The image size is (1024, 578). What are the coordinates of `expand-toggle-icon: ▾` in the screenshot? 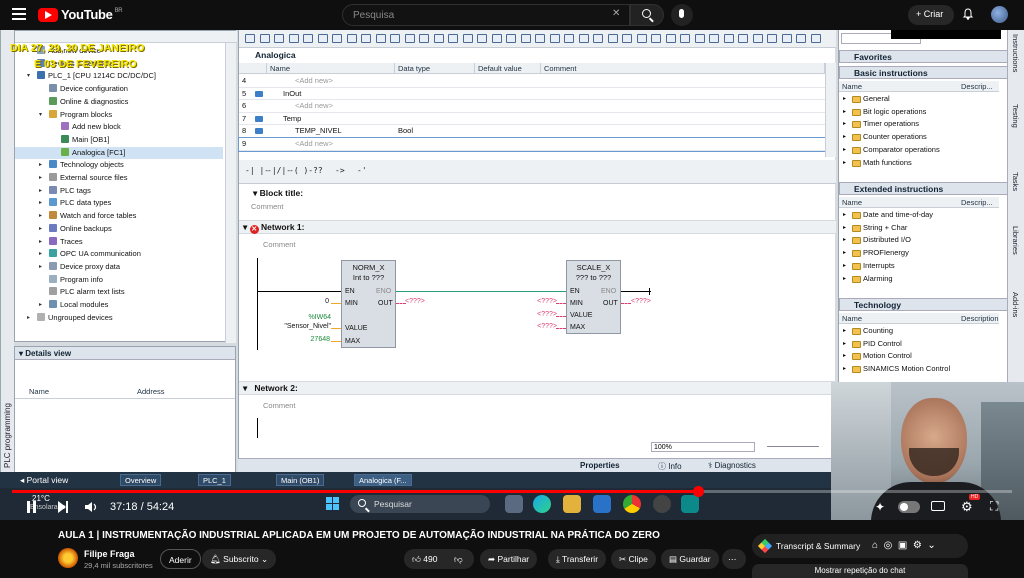 It's located at (40, 115).